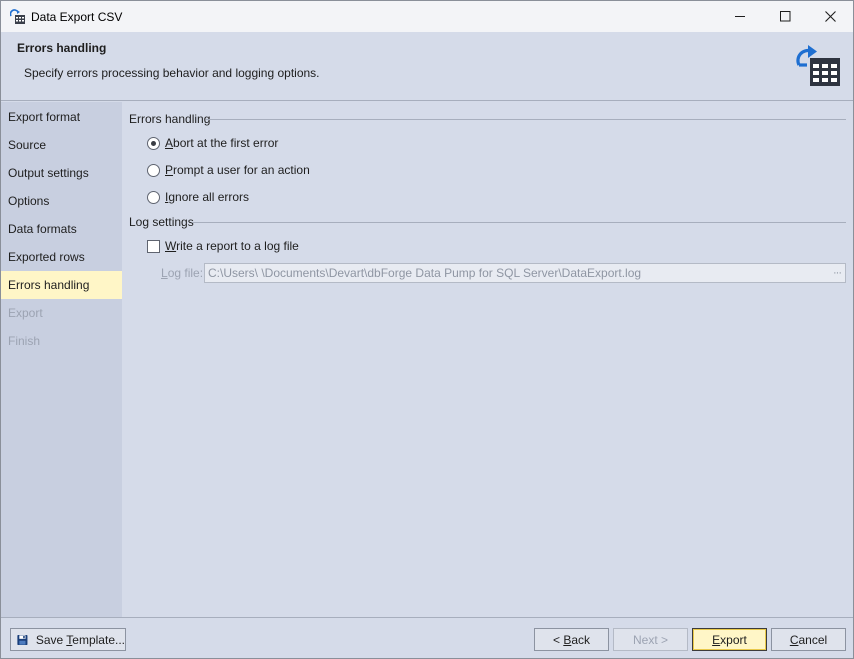 This screenshot has height=659, width=854. I want to click on checkbox, so click(153, 246).